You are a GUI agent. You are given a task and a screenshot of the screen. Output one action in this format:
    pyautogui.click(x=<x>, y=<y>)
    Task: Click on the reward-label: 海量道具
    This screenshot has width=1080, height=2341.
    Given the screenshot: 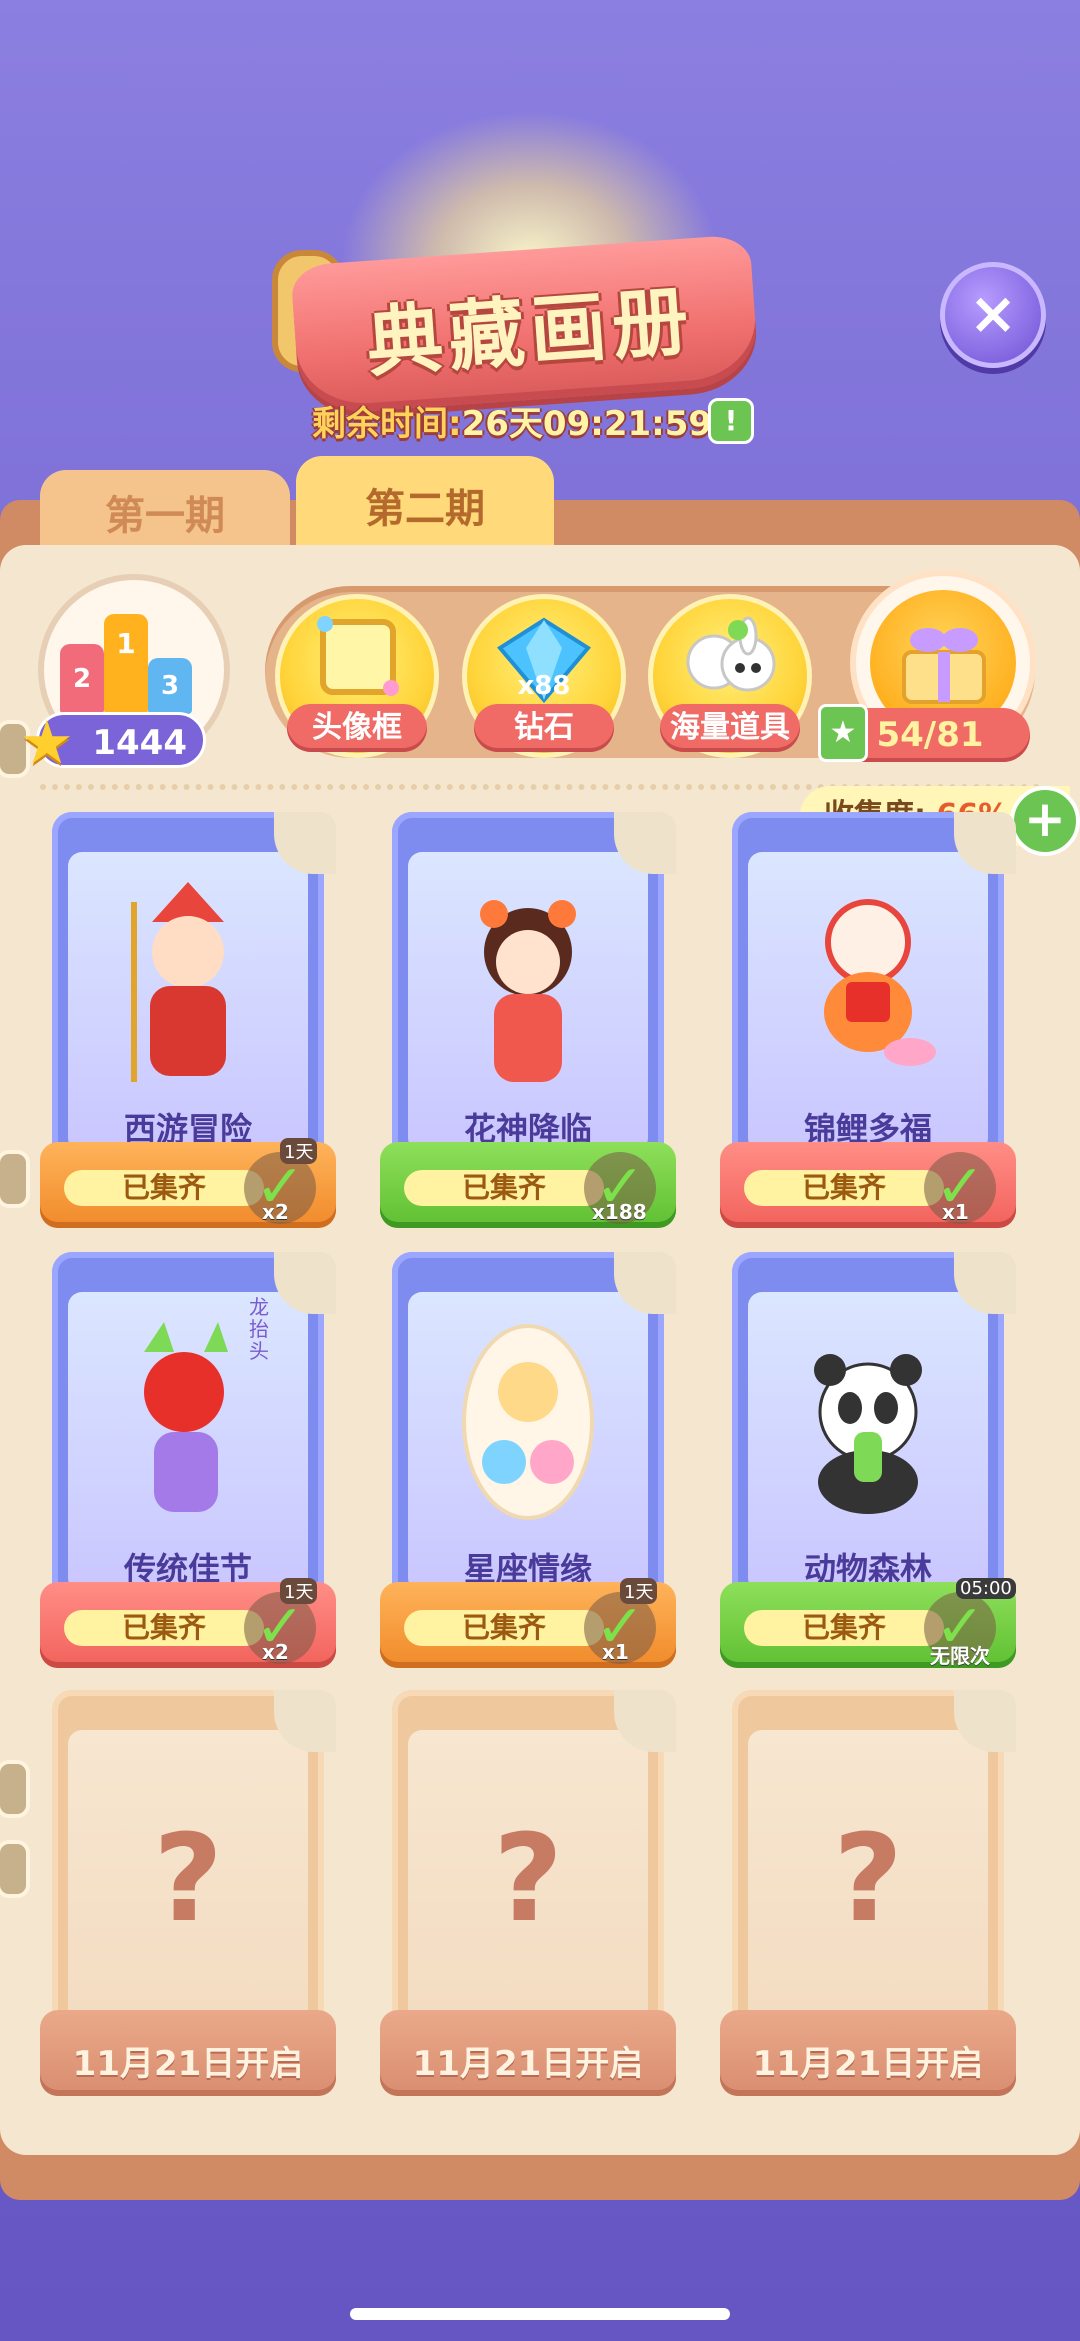 What is the action you would take?
    pyautogui.click(x=730, y=728)
    